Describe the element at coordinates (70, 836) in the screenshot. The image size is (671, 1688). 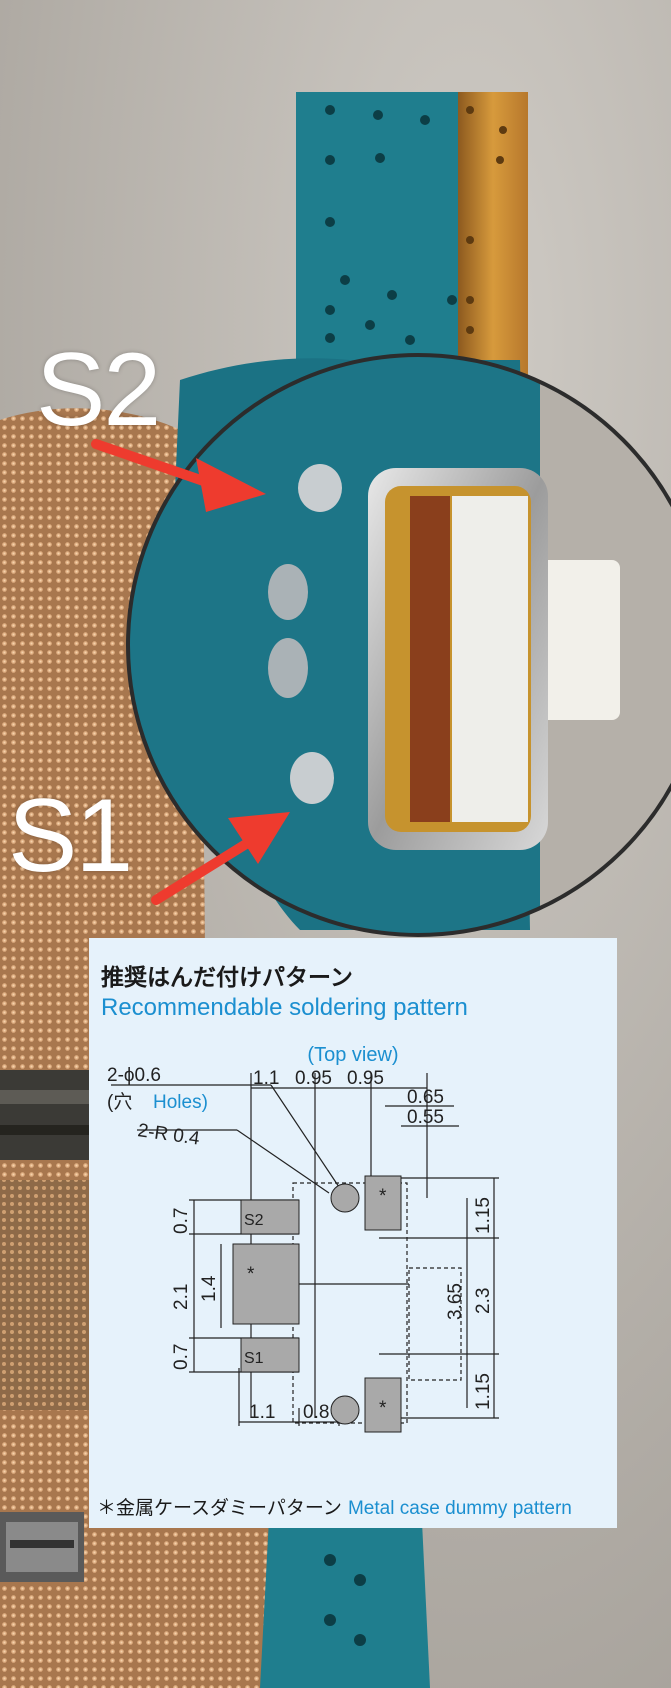
I see `label-s1: S1` at that location.